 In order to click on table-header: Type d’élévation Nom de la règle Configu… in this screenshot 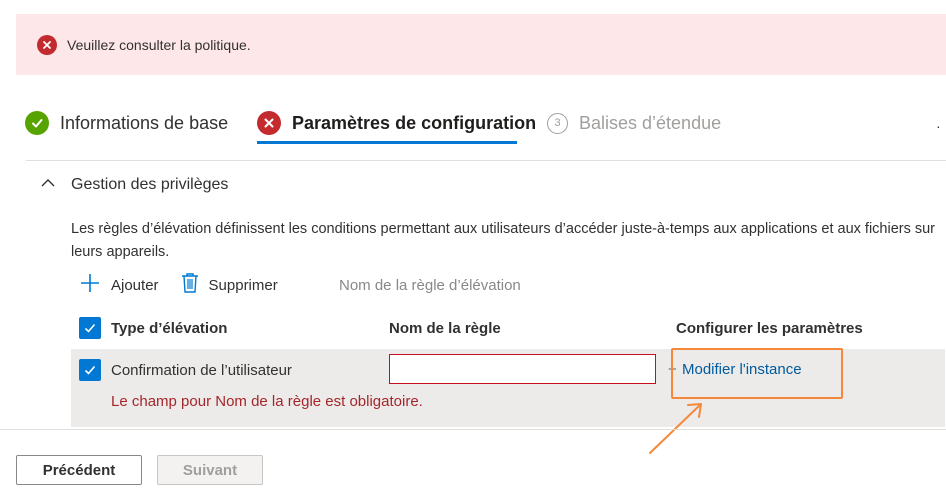, I will do `click(512, 328)`.